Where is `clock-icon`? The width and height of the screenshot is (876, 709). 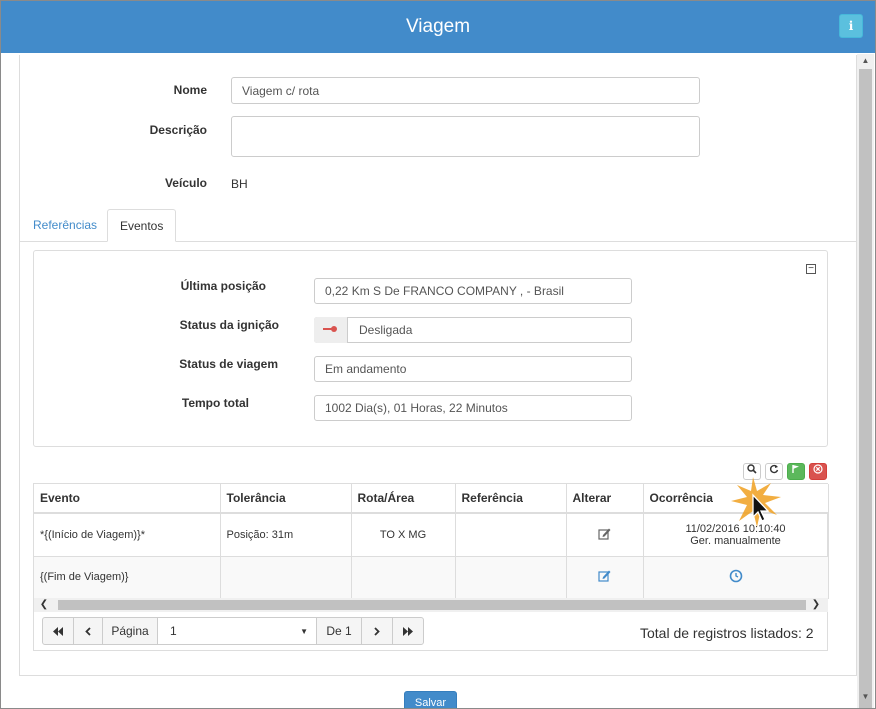 clock-icon is located at coordinates (736, 577).